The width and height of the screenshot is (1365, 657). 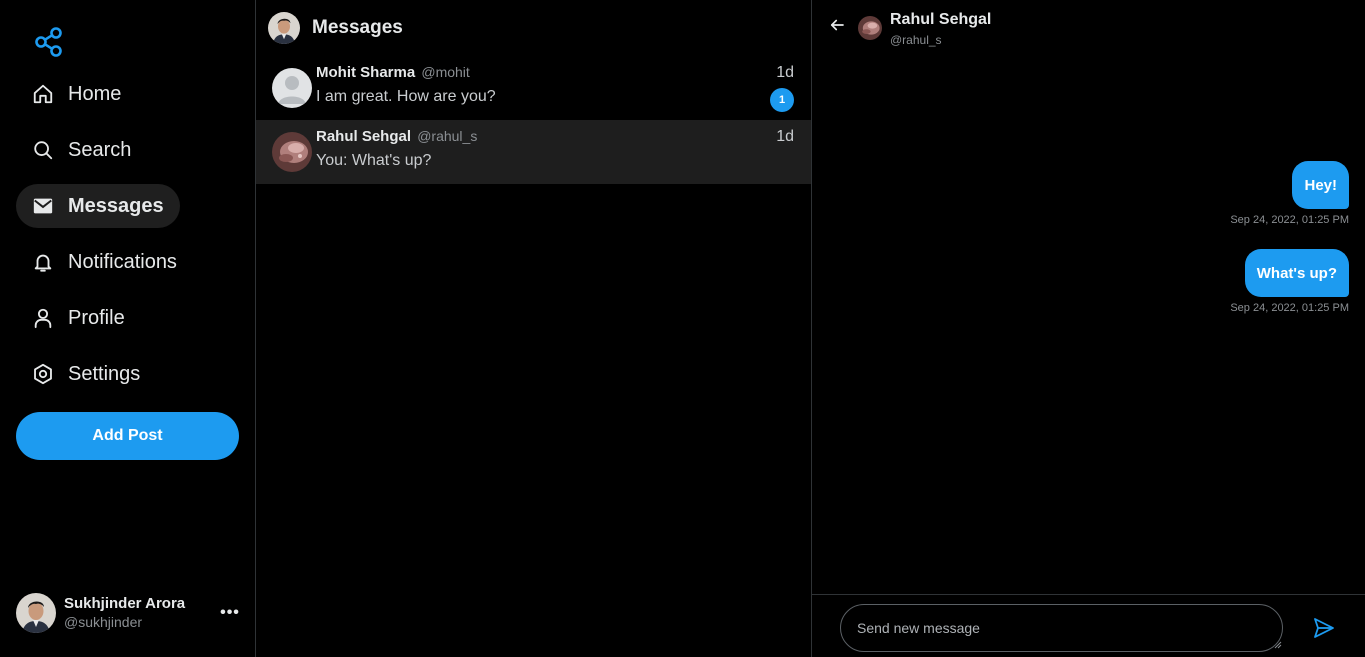 I want to click on nav-label: Settings, so click(x=104, y=373).